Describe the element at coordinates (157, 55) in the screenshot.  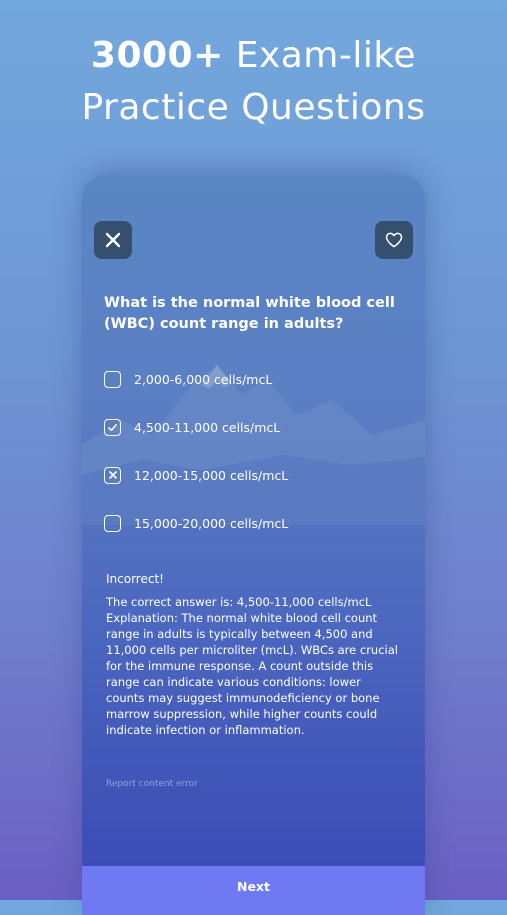
I see `headline-count: 3000+` at that location.